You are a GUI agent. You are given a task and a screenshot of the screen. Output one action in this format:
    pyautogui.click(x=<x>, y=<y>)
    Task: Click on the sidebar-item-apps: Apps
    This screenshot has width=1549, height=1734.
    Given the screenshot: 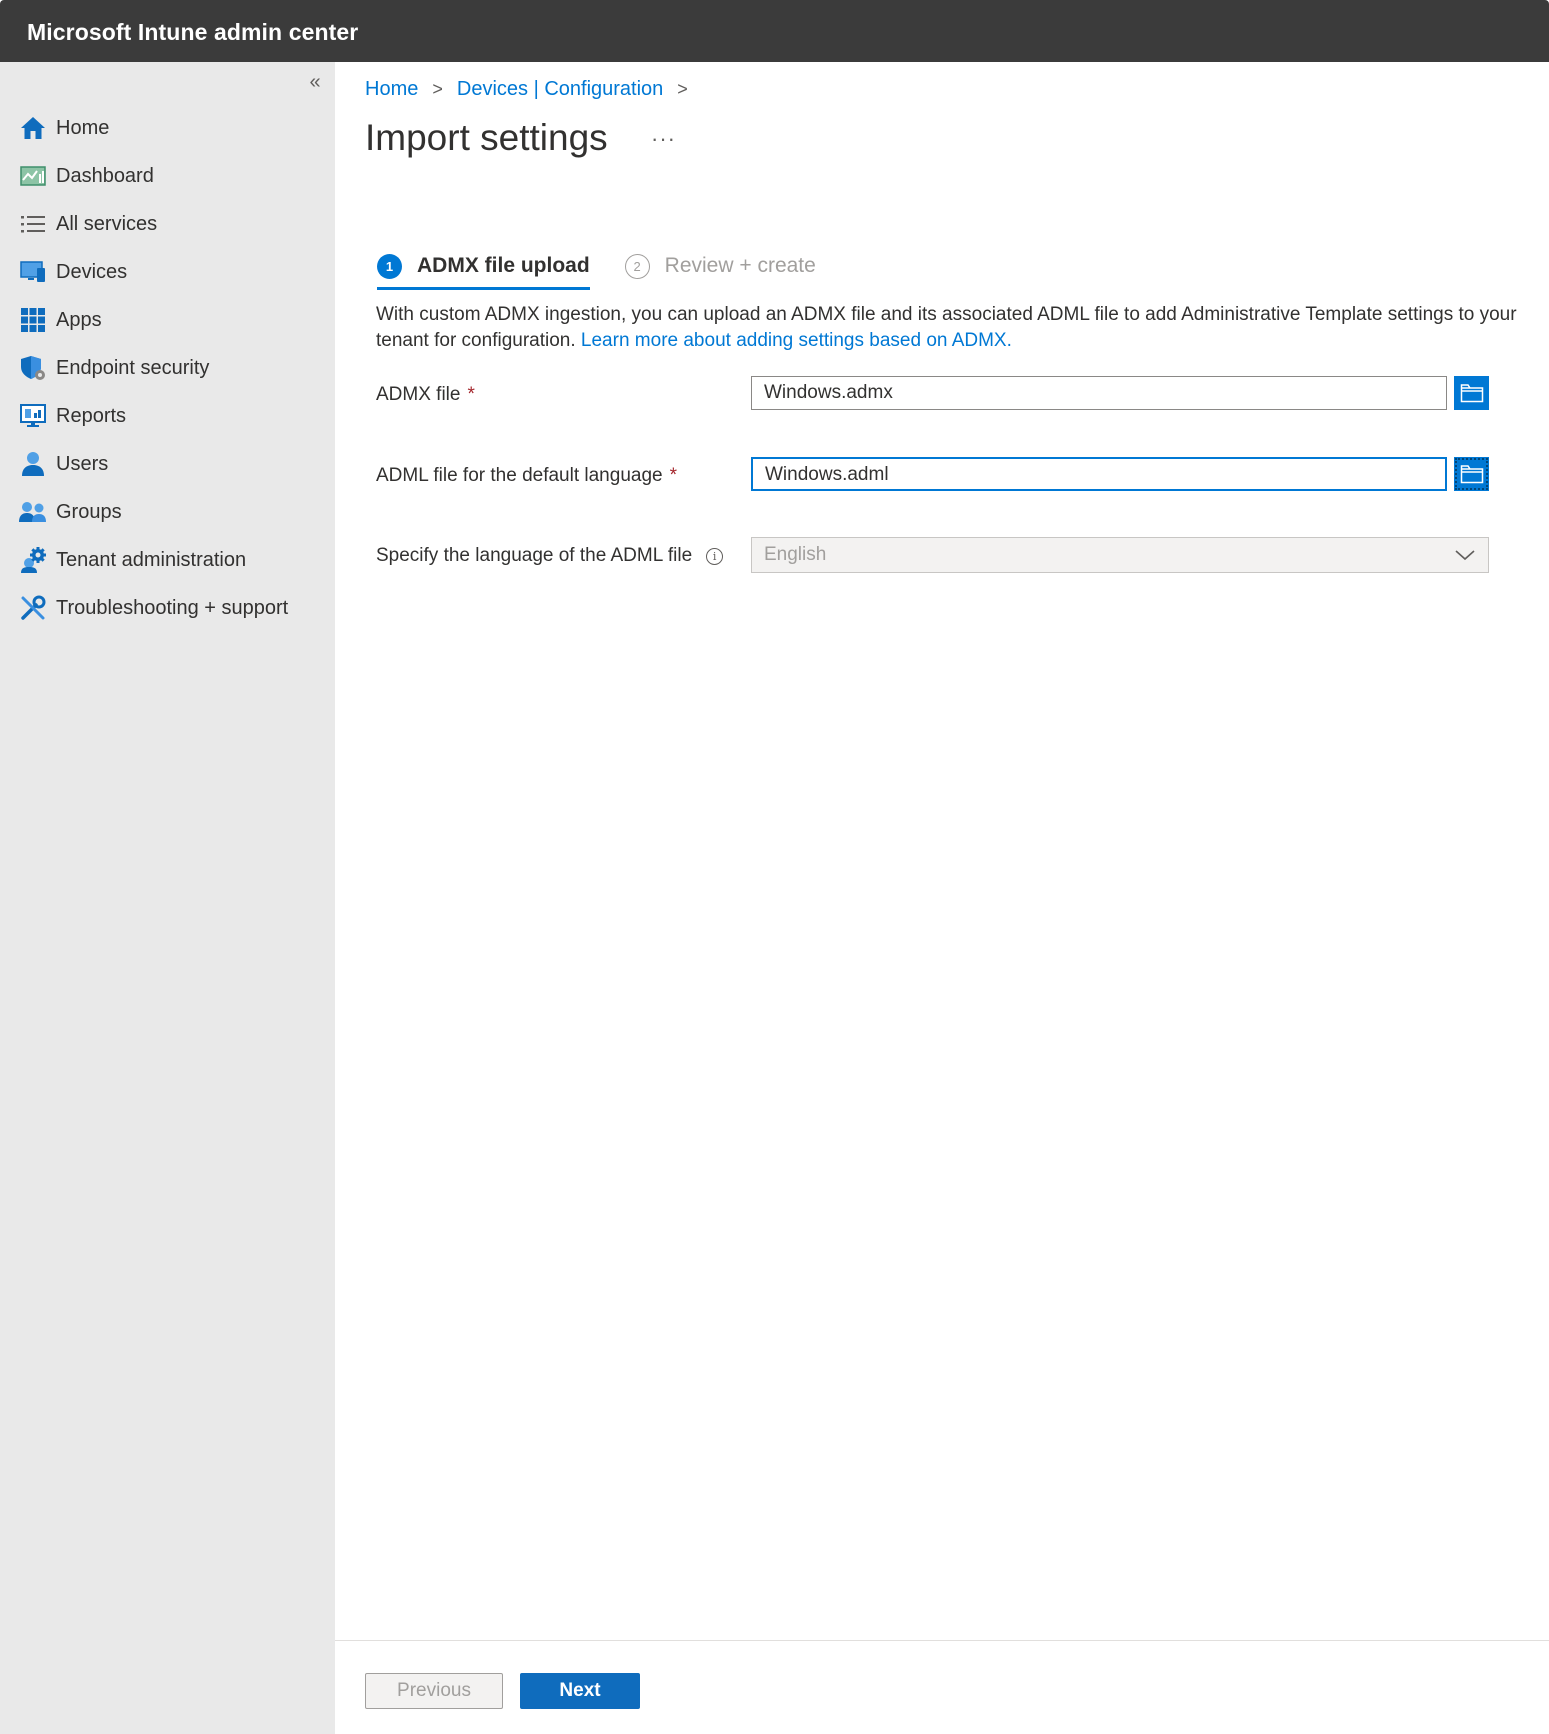 What is the action you would take?
    pyautogui.click(x=167, y=320)
    